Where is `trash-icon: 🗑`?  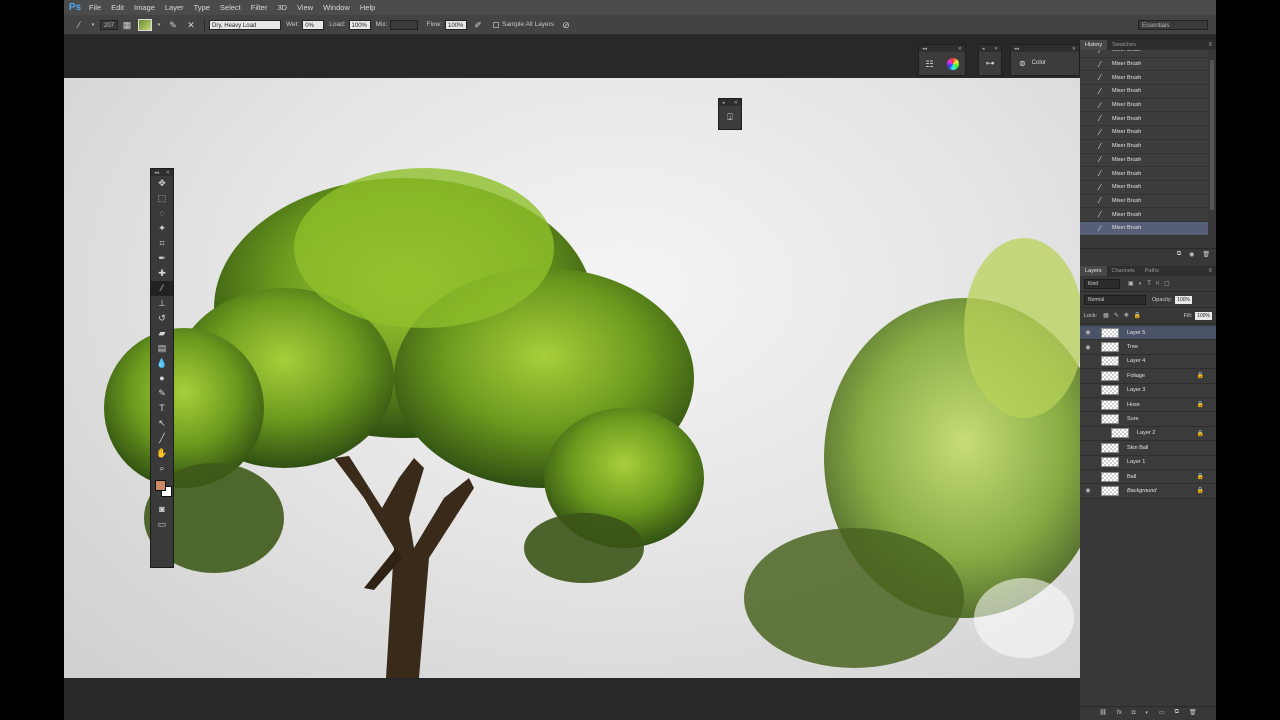 trash-icon: 🗑 is located at coordinates (1206, 254).